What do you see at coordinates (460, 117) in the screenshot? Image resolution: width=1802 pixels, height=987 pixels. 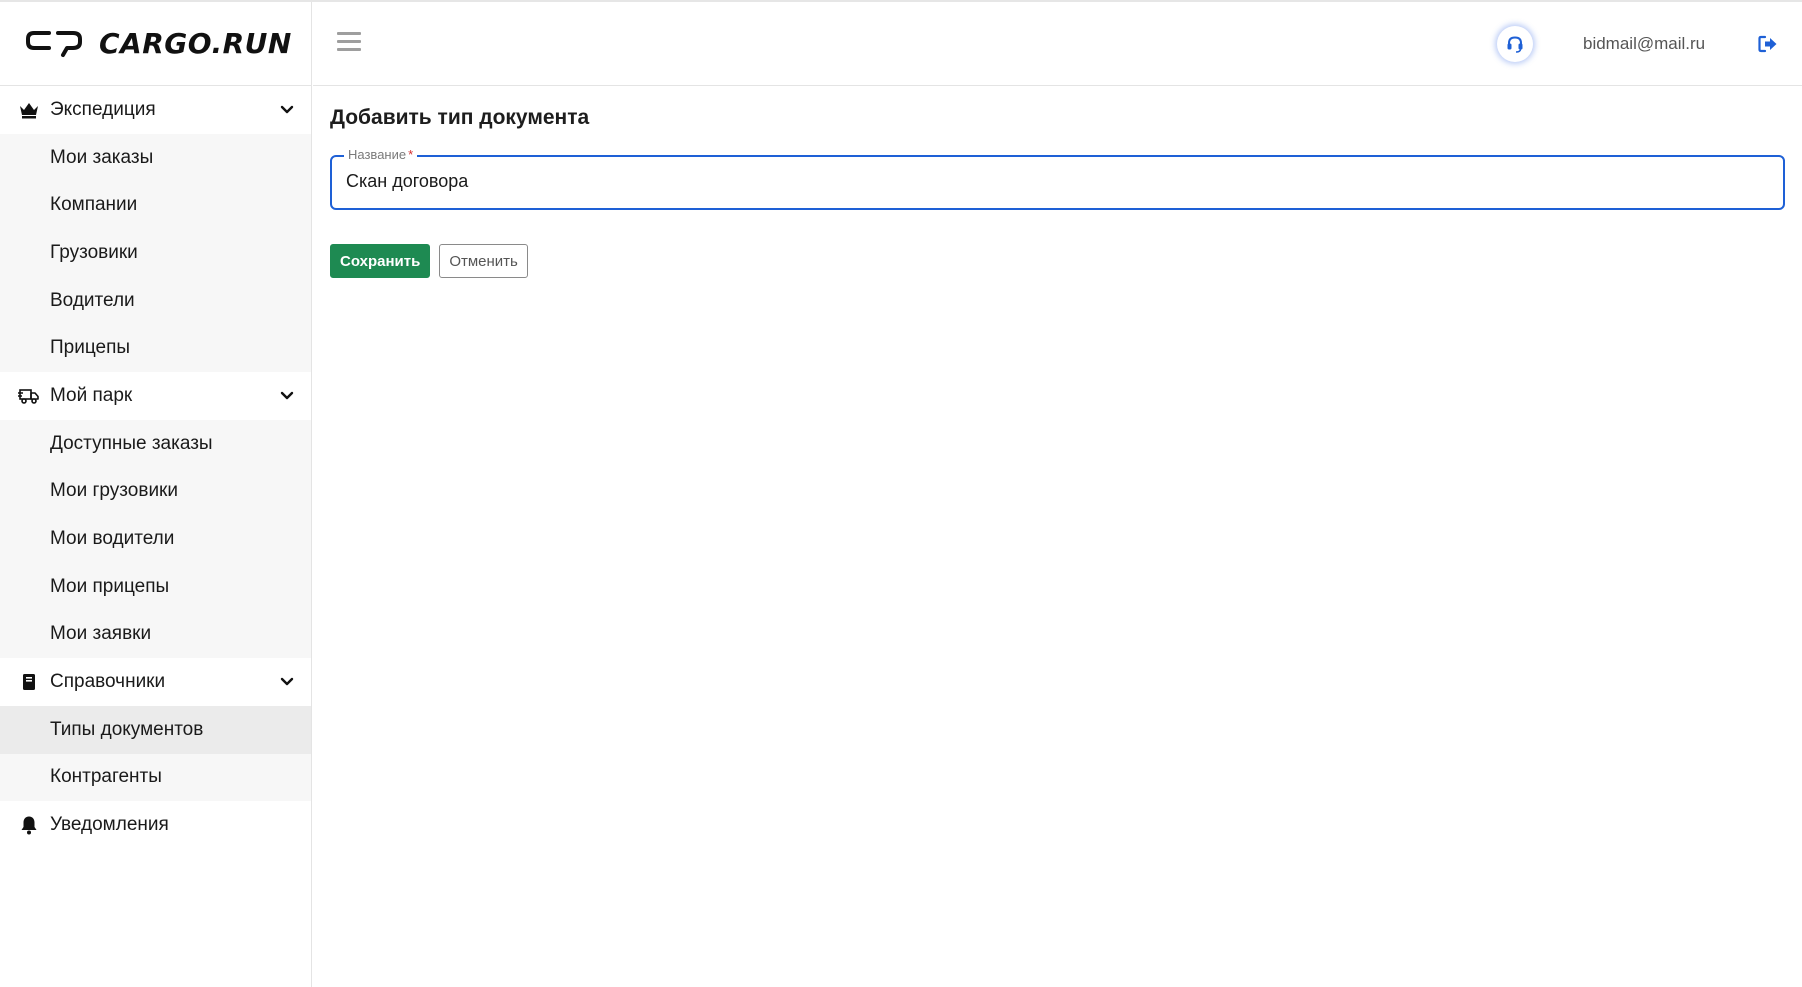 I see `page-title: Добавить тип документа` at bounding box center [460, 117].